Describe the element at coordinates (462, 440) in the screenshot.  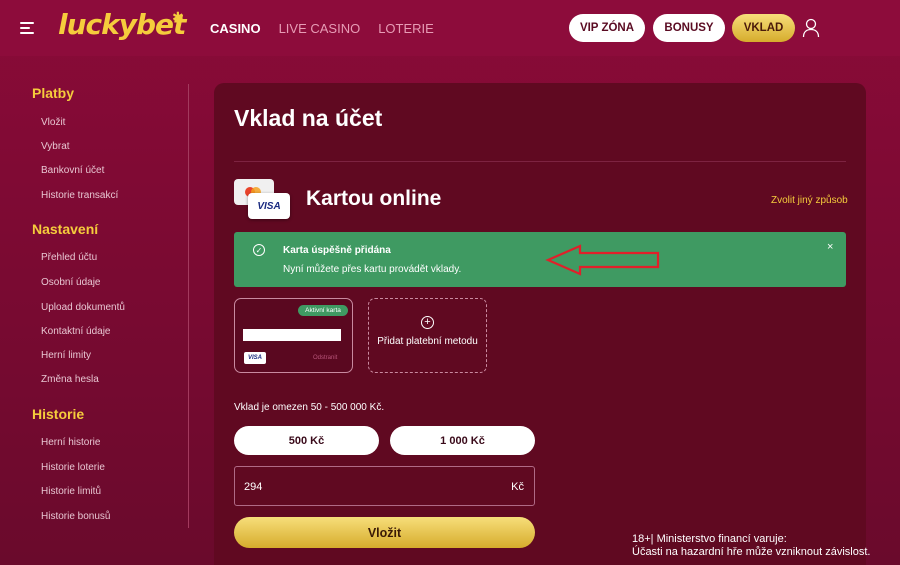
I see `amount-1000-button: 1 000 Kč` at that location.